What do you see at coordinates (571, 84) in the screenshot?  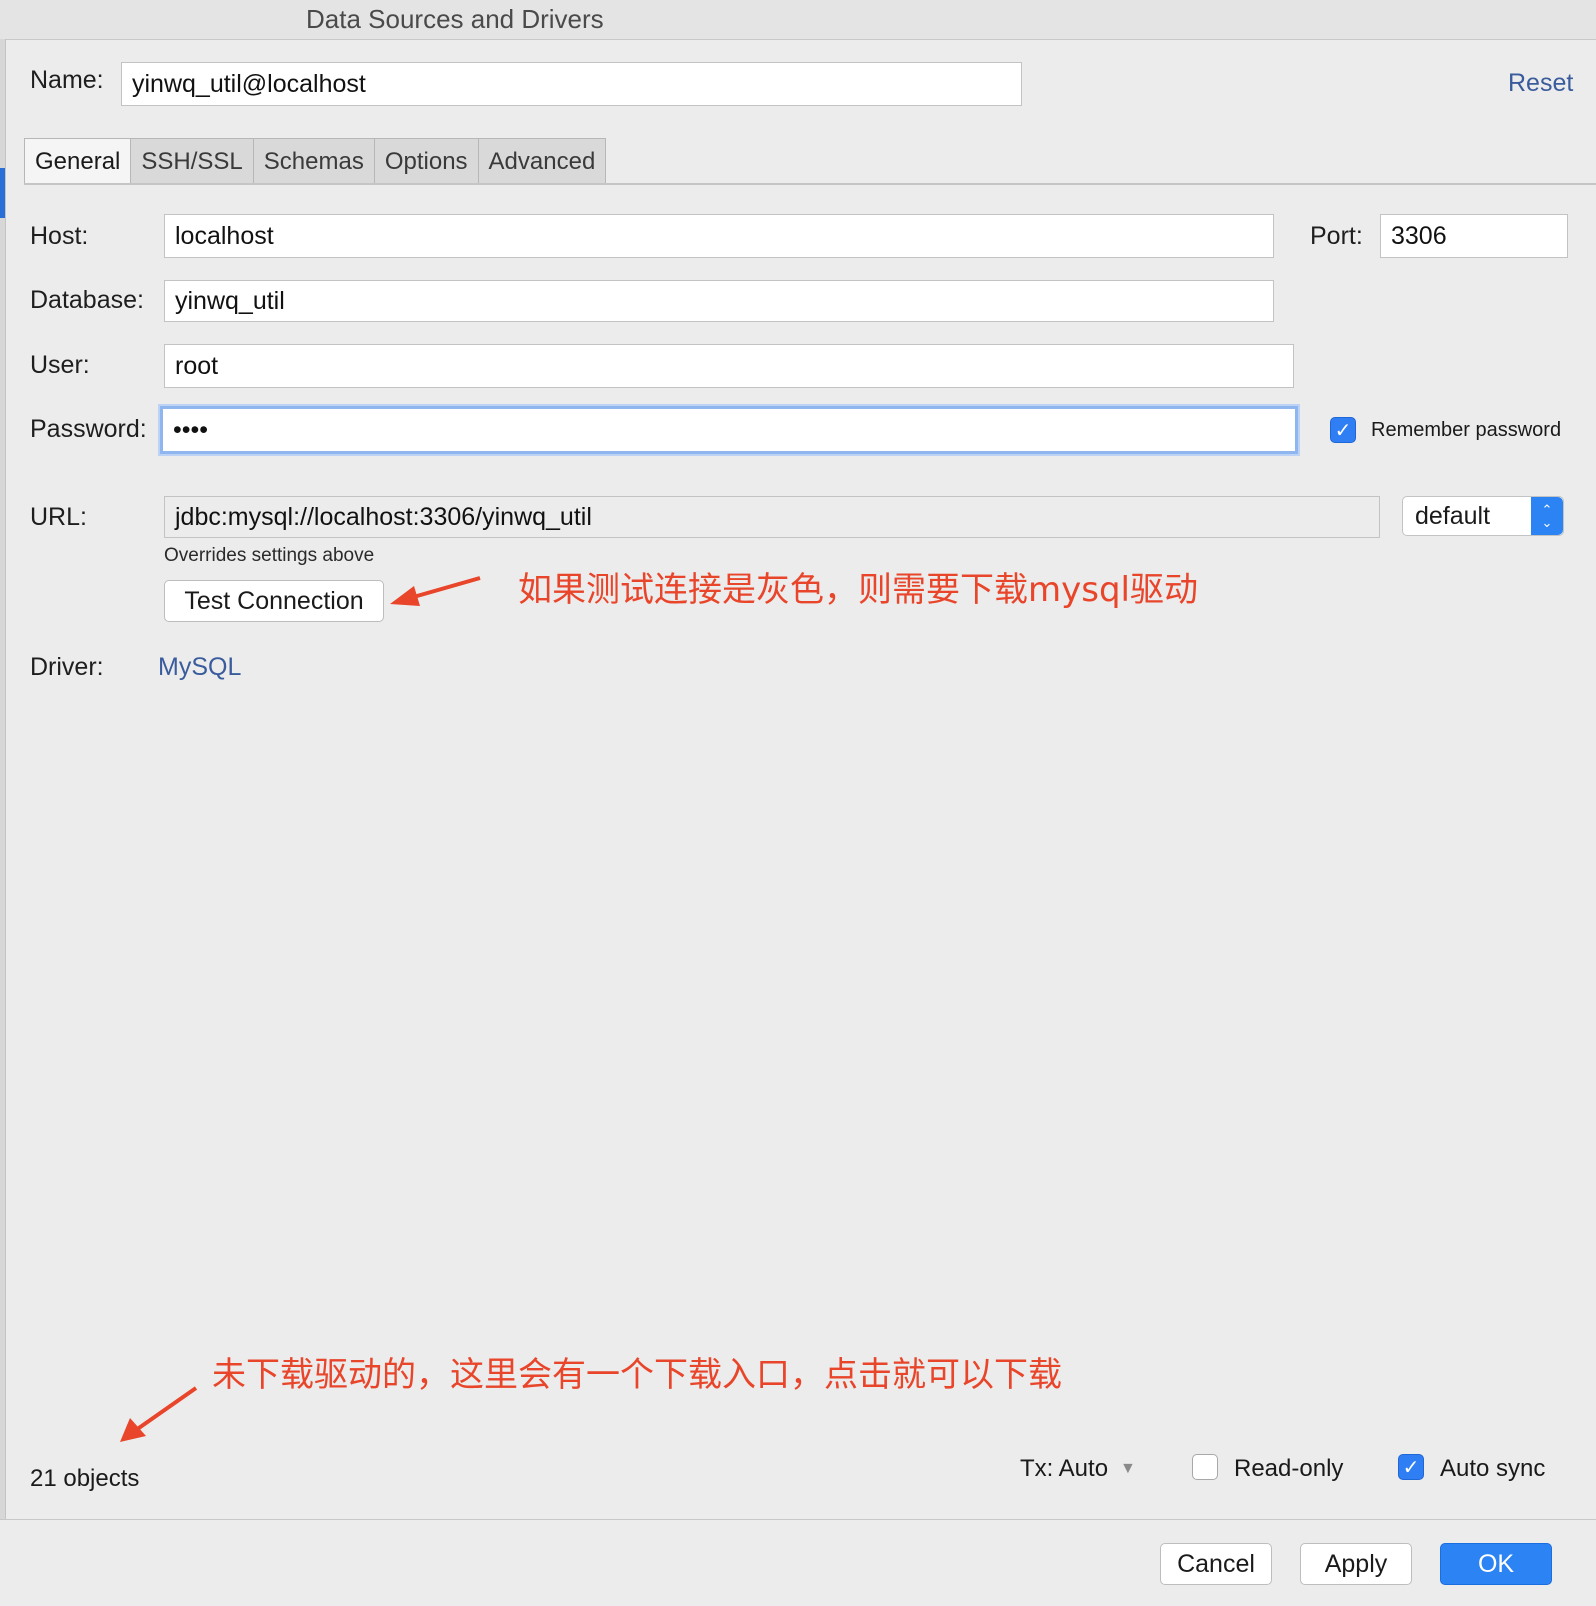 I see `name-field: yinwq_util@localhost` at bounding box center [571, 84].